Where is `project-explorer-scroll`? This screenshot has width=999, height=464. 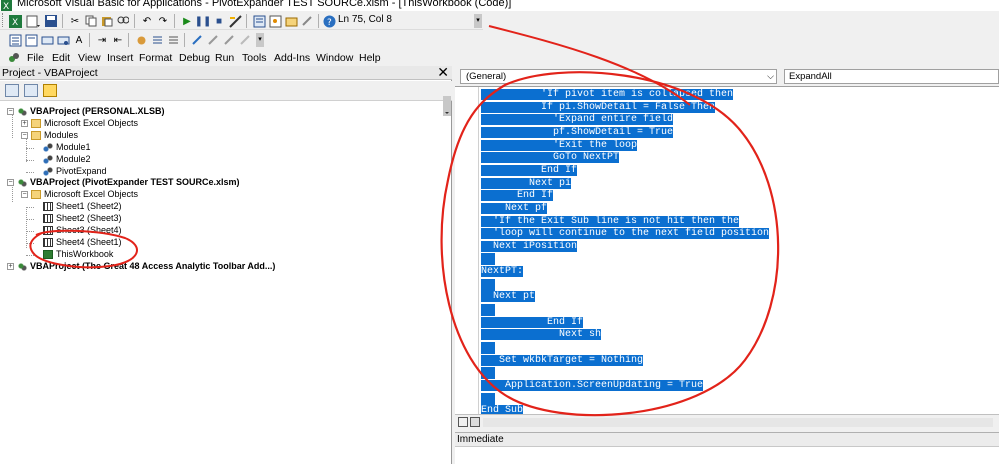 project-explorer-scroll is located at coordinates (447, 106).